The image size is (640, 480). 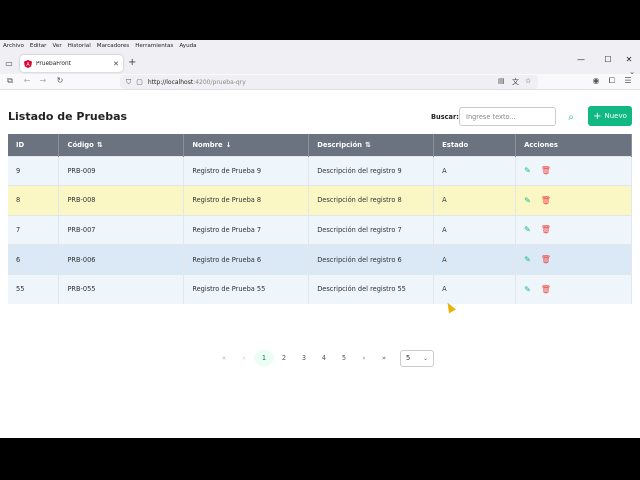 What do you see at coordinates (371, 229) in the screenshot?
I see `cell-descripcion: Descripción del registro 7` at bounding box center [371, 229].